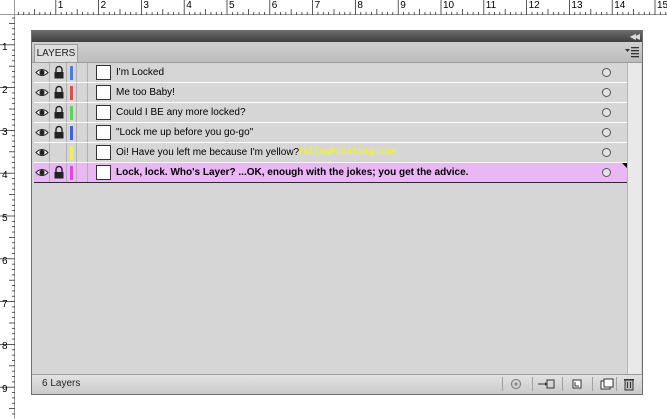  What do you see at coordinates (189, 5) in the screenshot?
I see `ruler-top-number: 4` at bounding box center [189, 5].